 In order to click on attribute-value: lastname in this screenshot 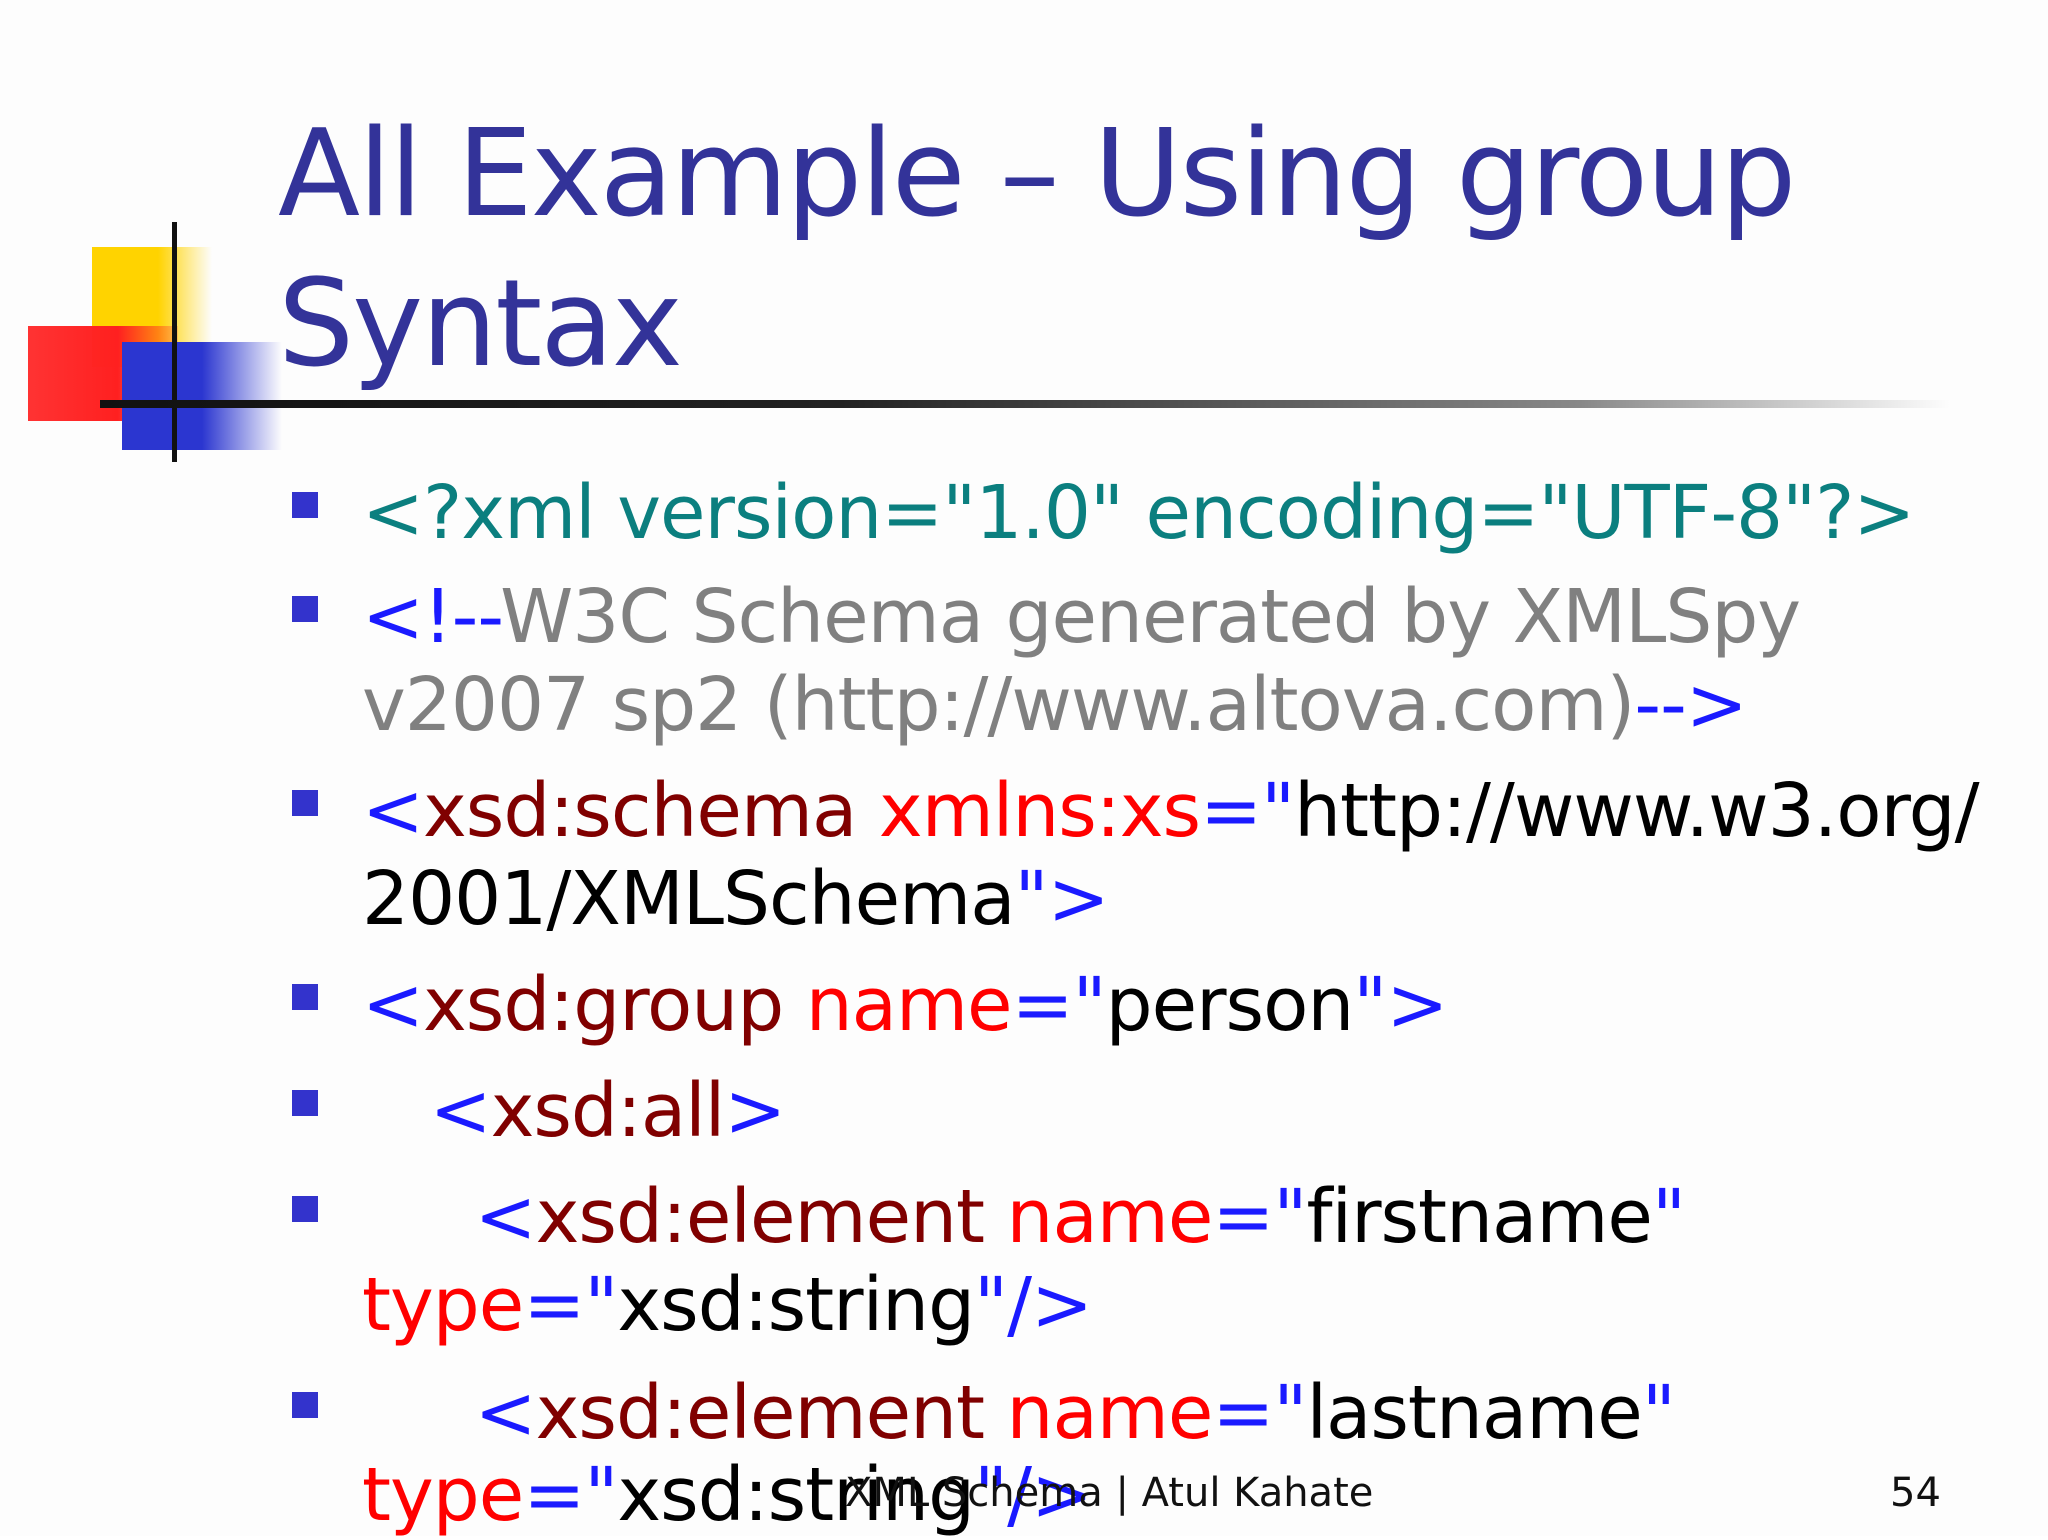, I will do `click(1474, 1413)`.